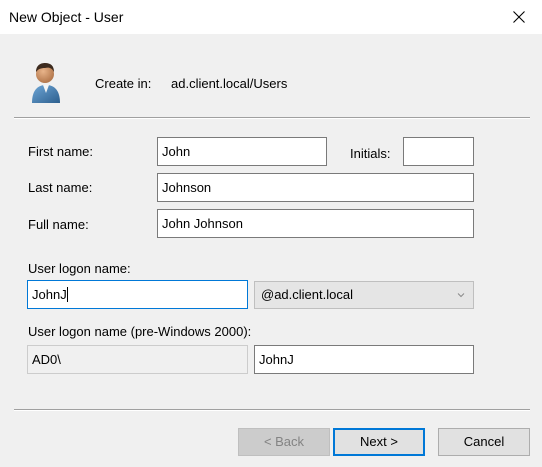  I want to click on initials-label: Initials:, so click(370, 153).